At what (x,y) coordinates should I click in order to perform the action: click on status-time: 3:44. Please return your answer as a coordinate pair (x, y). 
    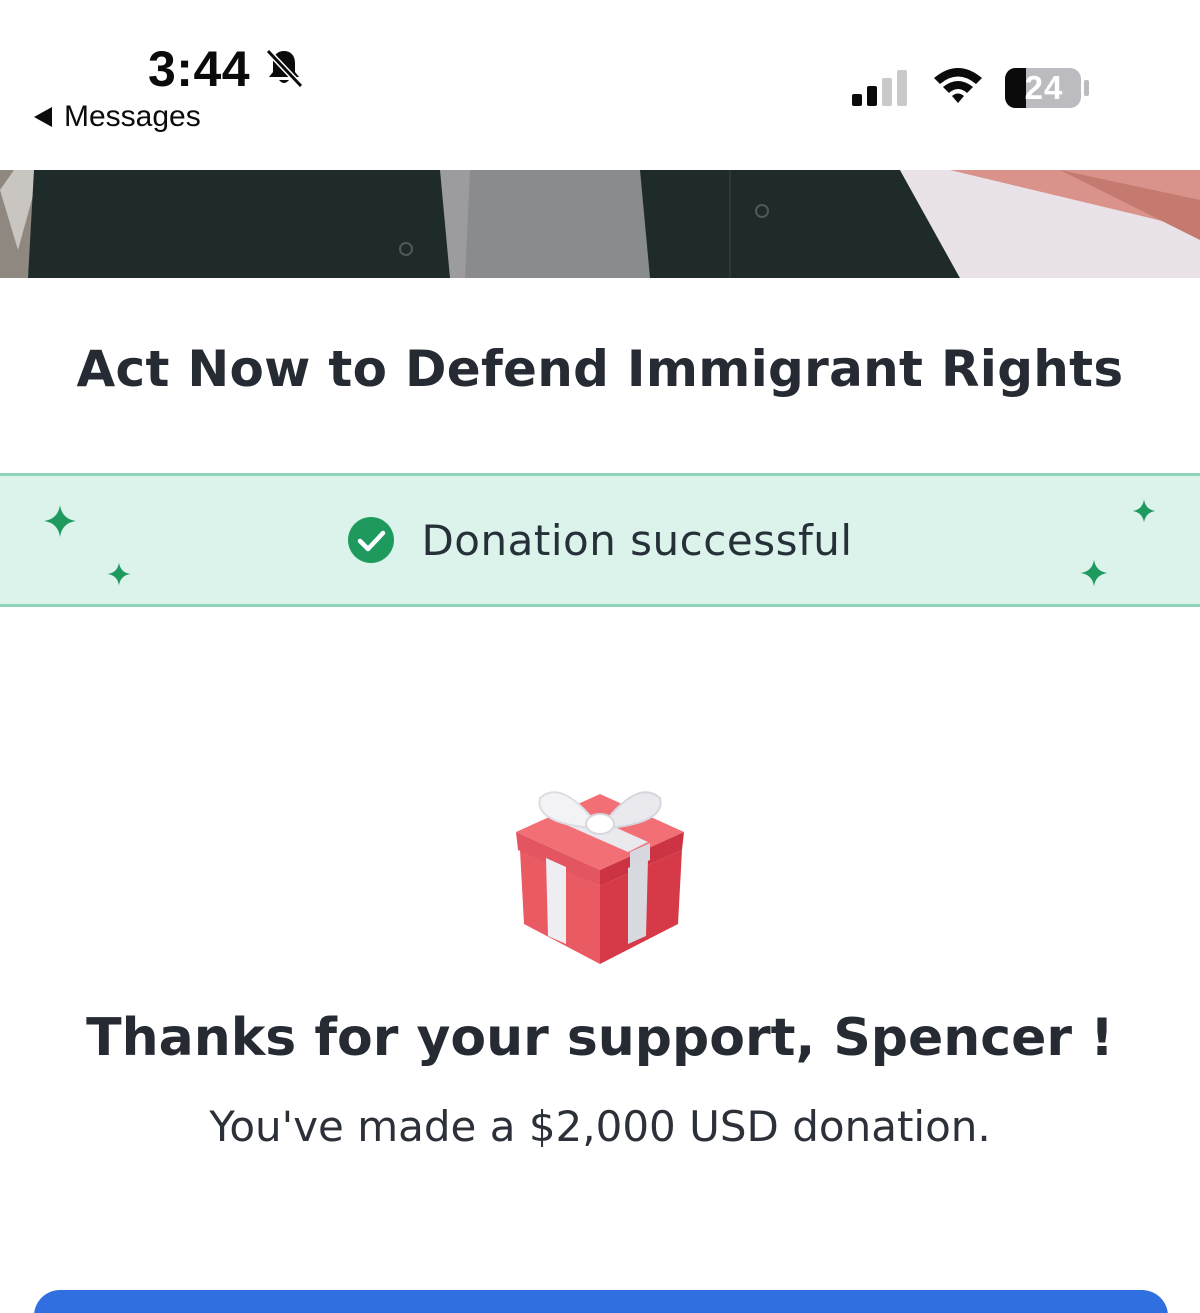
    Looking at the image, I should click on (199, 69).